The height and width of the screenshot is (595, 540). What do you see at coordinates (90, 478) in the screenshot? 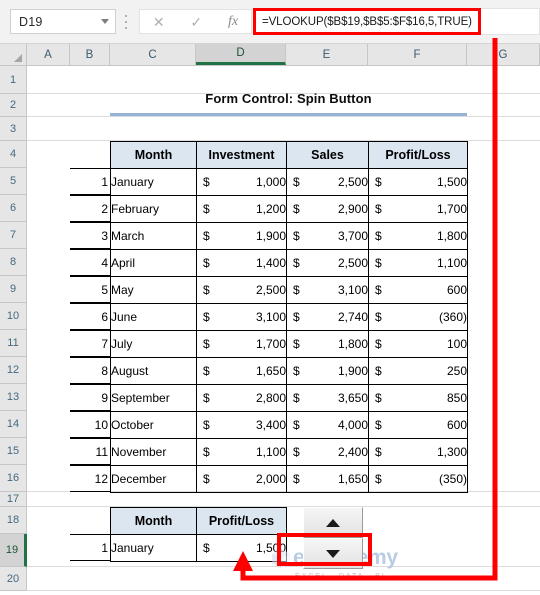
I see `row-index-cell: 12` at bounding box center [90, 478].